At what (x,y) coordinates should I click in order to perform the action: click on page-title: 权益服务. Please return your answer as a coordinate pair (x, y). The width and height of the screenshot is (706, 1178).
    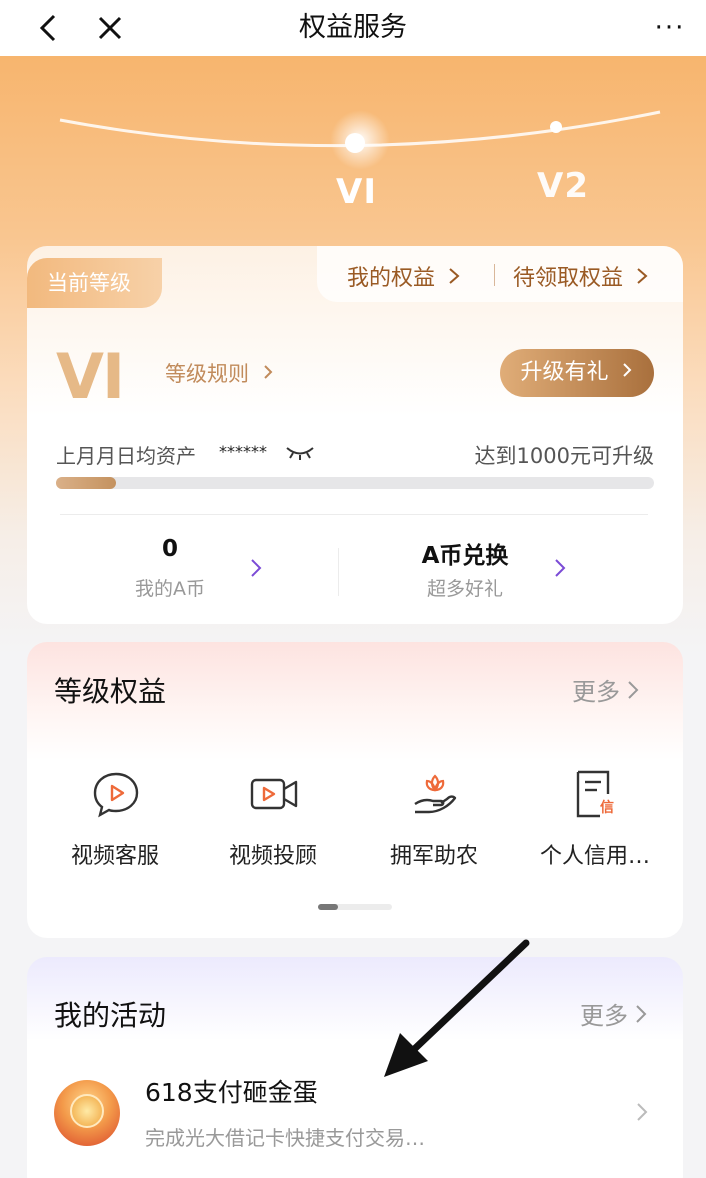
    Looking at the image, I should click on (353, 27).